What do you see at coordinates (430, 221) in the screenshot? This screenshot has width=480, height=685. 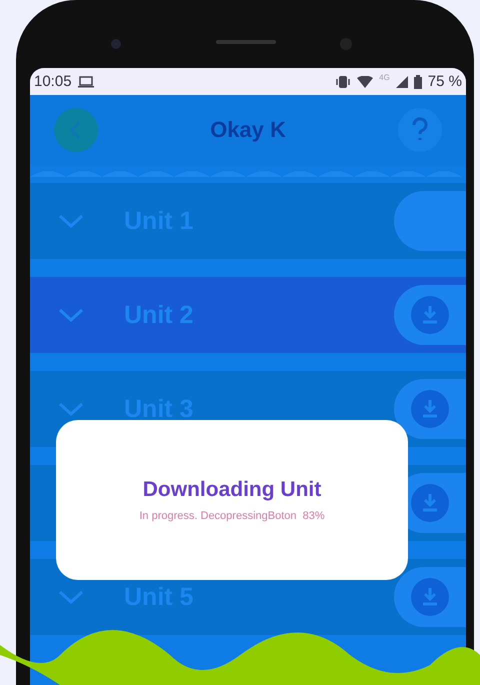 I see `unit-button` at bounding box center [430, 221].